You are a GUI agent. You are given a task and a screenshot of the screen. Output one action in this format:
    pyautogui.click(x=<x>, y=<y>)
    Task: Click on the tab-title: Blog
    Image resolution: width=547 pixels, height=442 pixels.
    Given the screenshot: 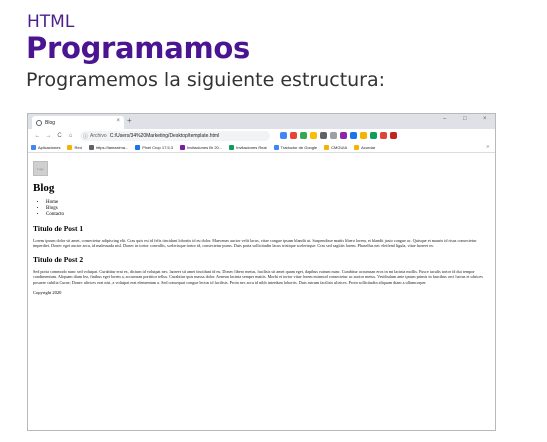 What is the action you would take?
    pyautogui.click(x=50, y=122)
    